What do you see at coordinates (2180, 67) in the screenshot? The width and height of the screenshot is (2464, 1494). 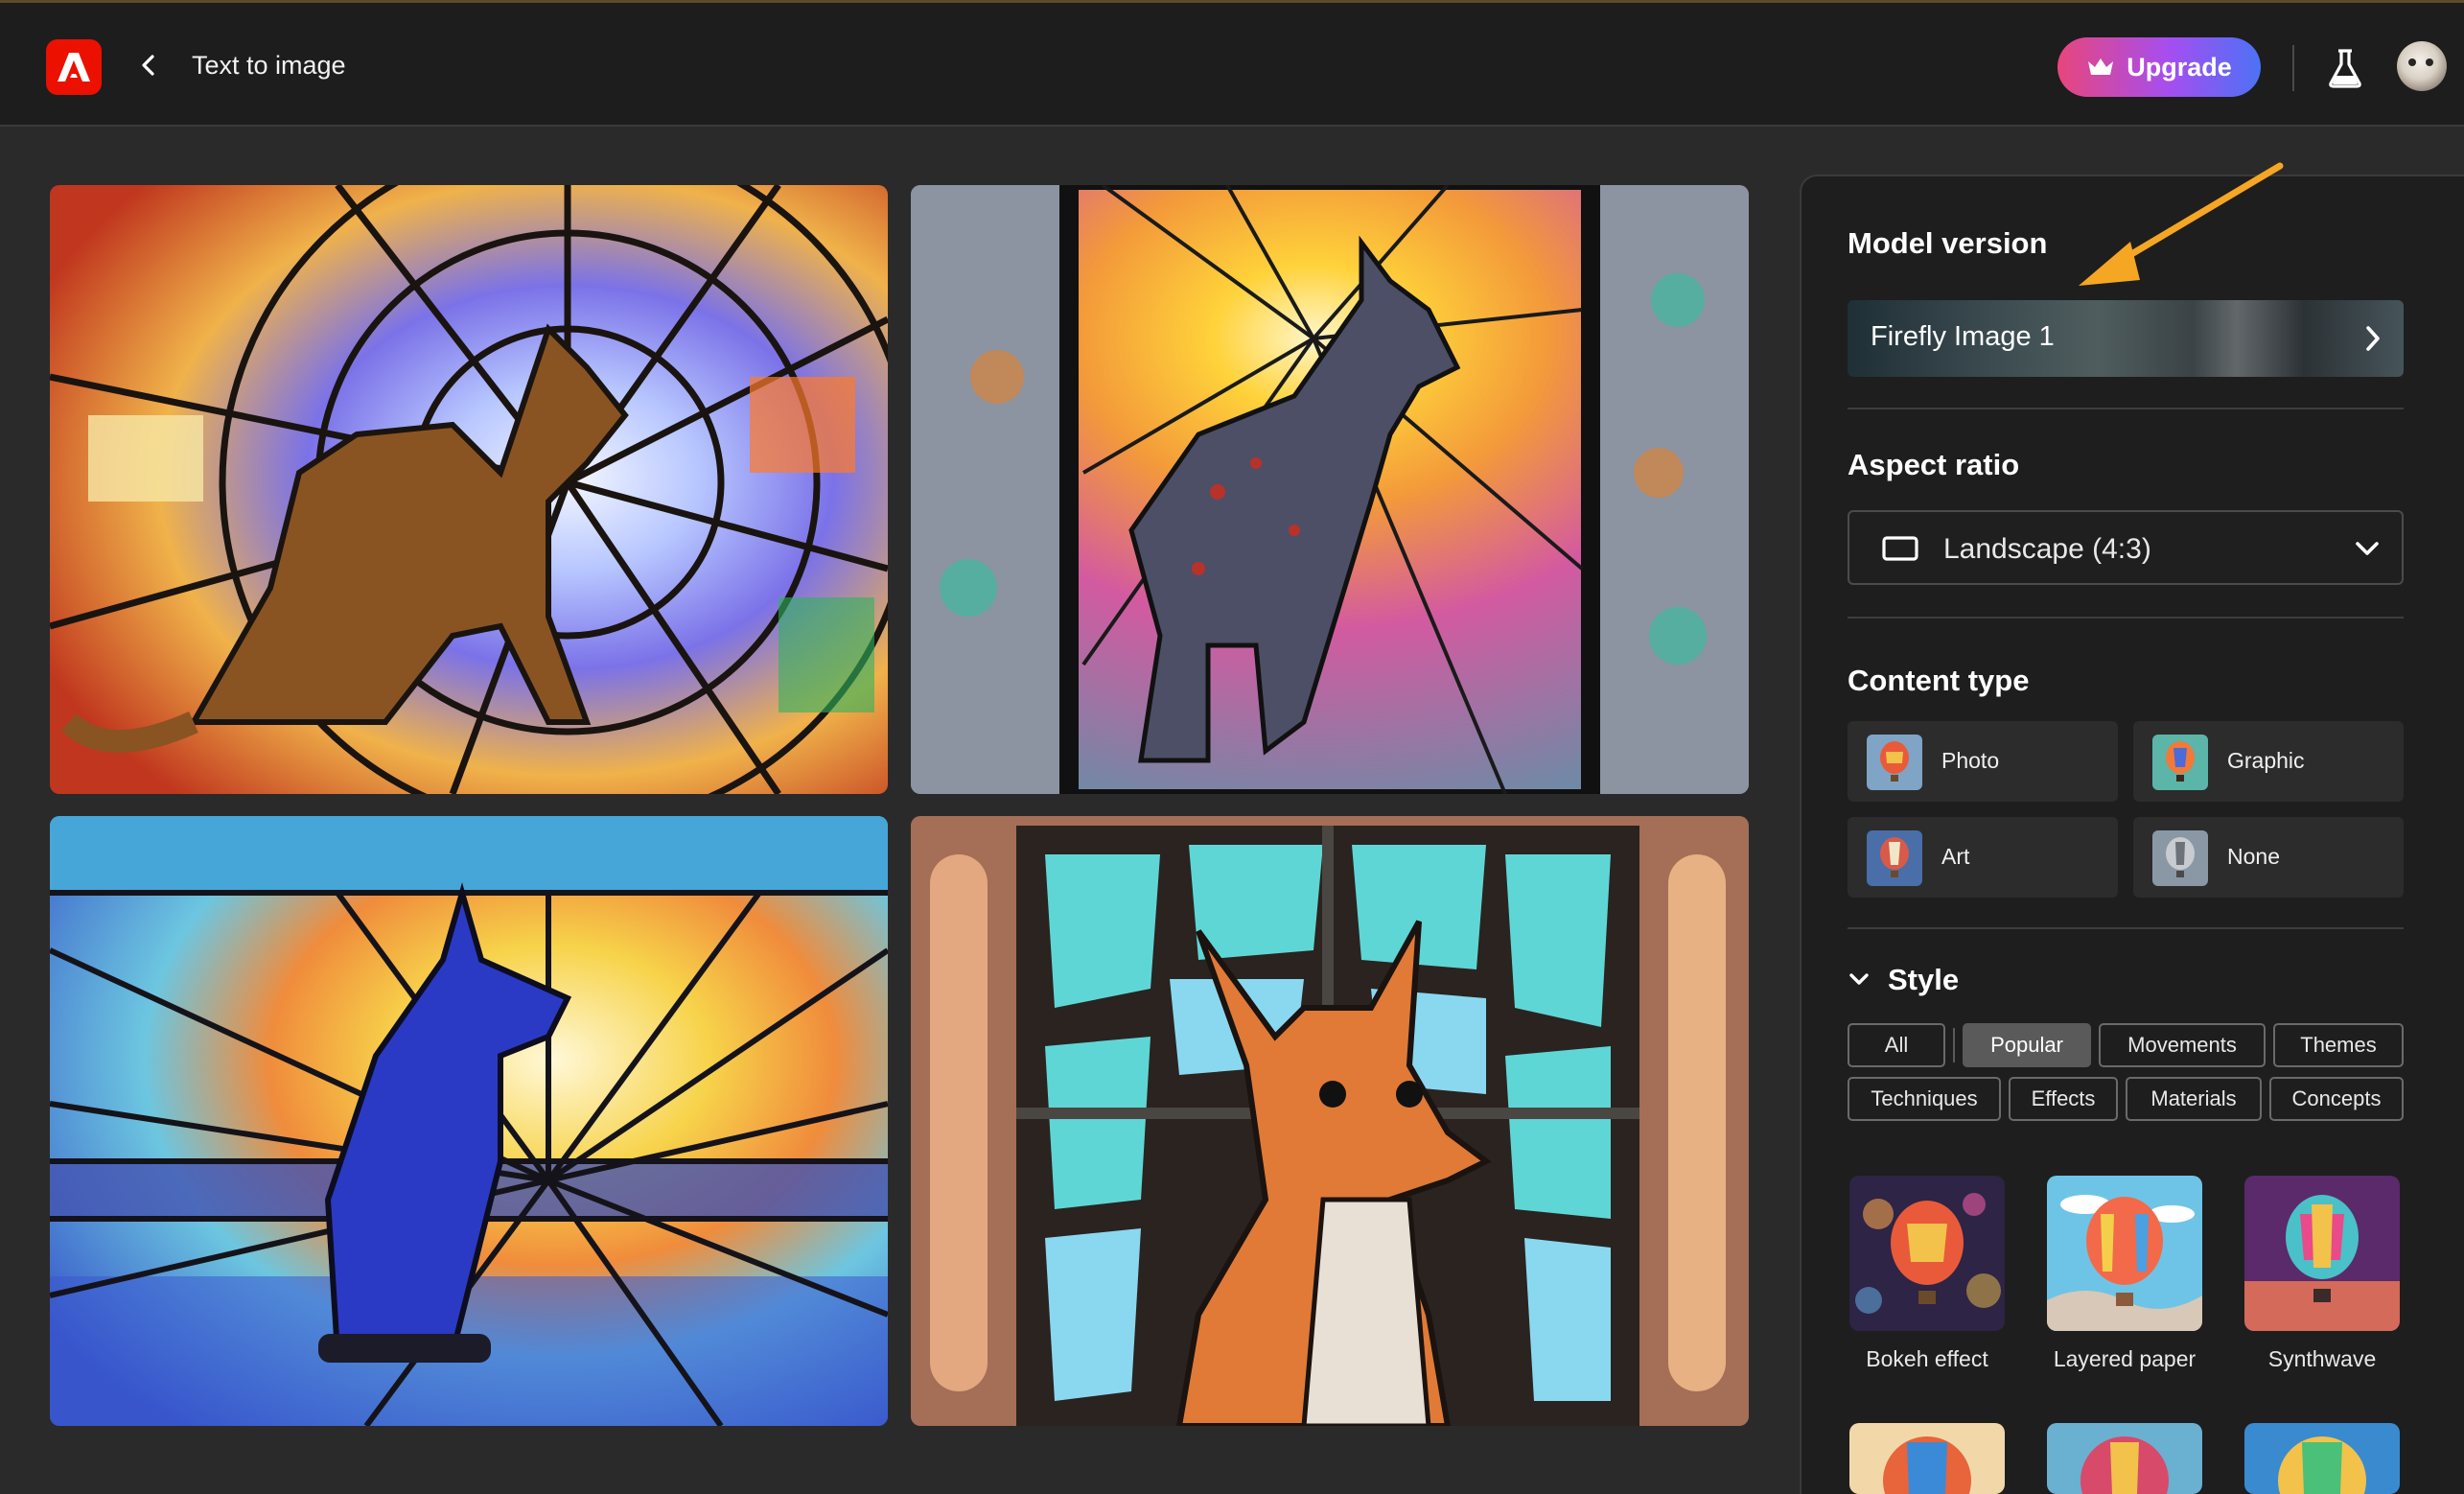 I see `upgrade-label: Upgrade` at bounding box center [2180, 67].